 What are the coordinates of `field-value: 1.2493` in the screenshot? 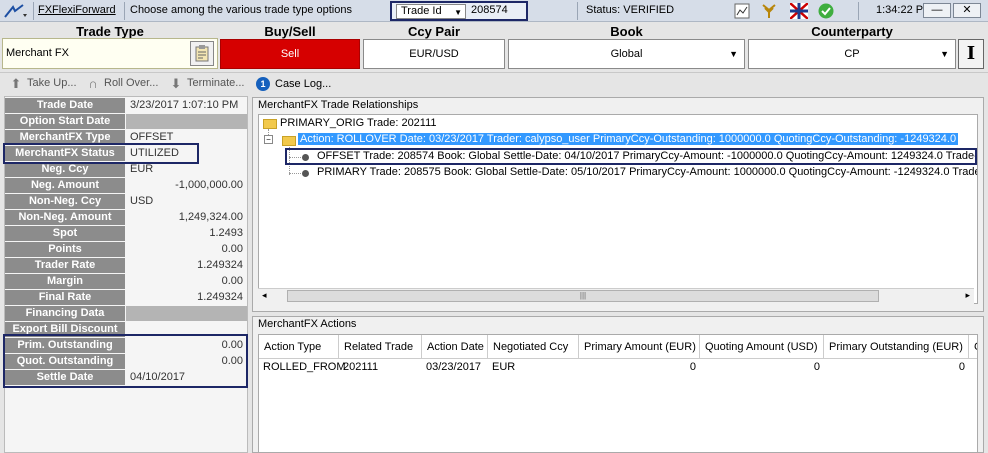 It's located at (186, 233).